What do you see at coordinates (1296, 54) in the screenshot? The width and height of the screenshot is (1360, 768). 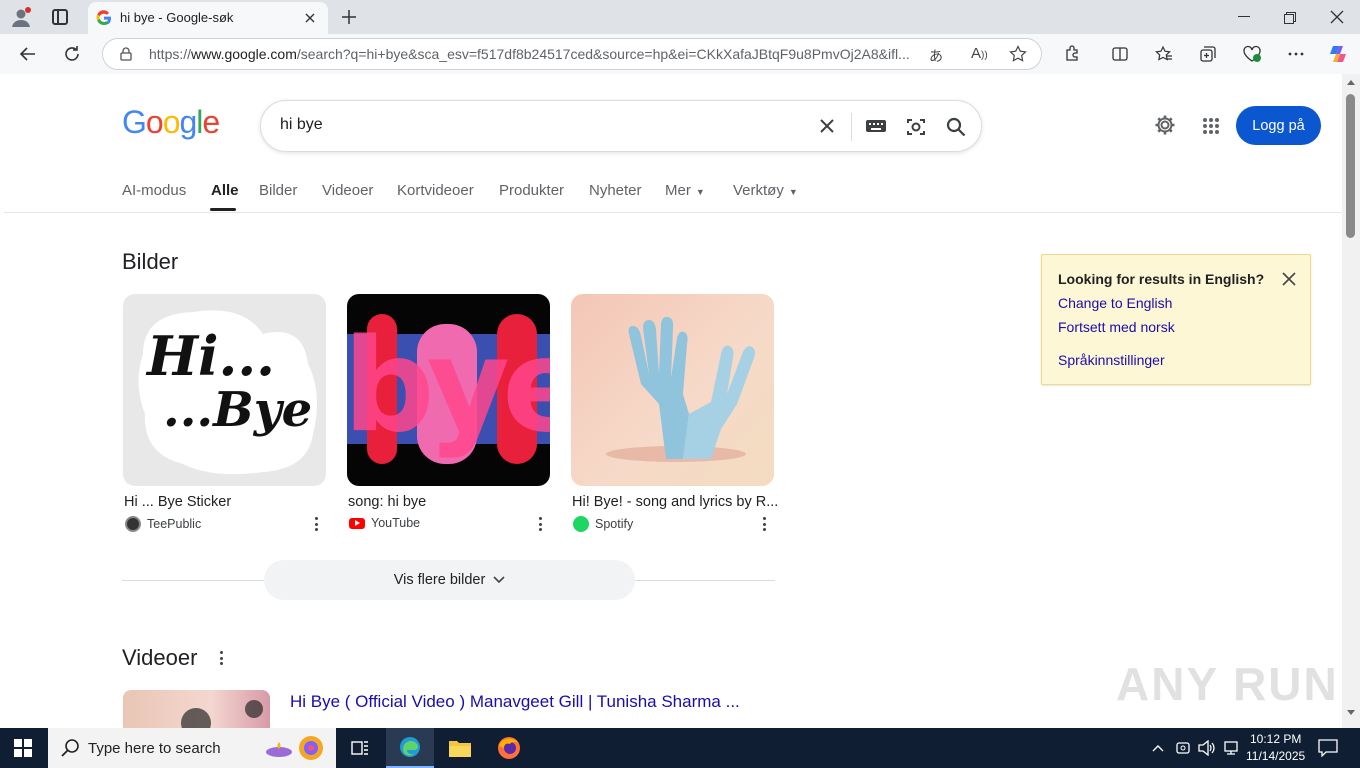 I see `settings-more-icon` at bounding box center [1296, 54].